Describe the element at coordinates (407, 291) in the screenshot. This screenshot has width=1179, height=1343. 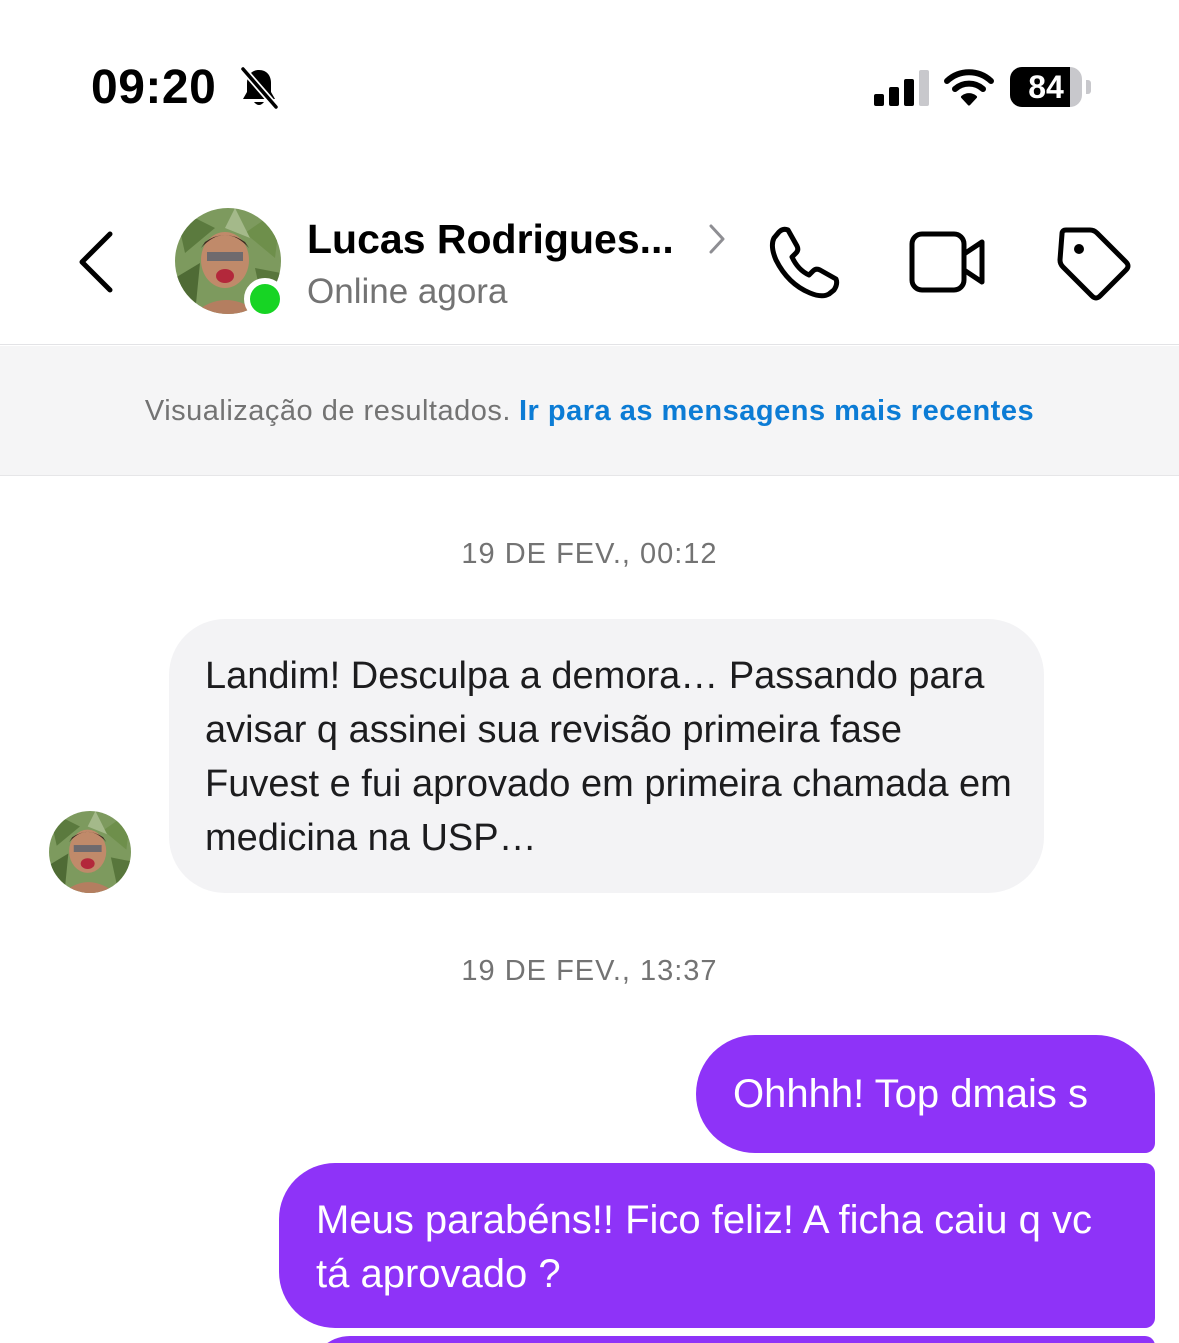
I see `contact-status: Online agora` at that location.